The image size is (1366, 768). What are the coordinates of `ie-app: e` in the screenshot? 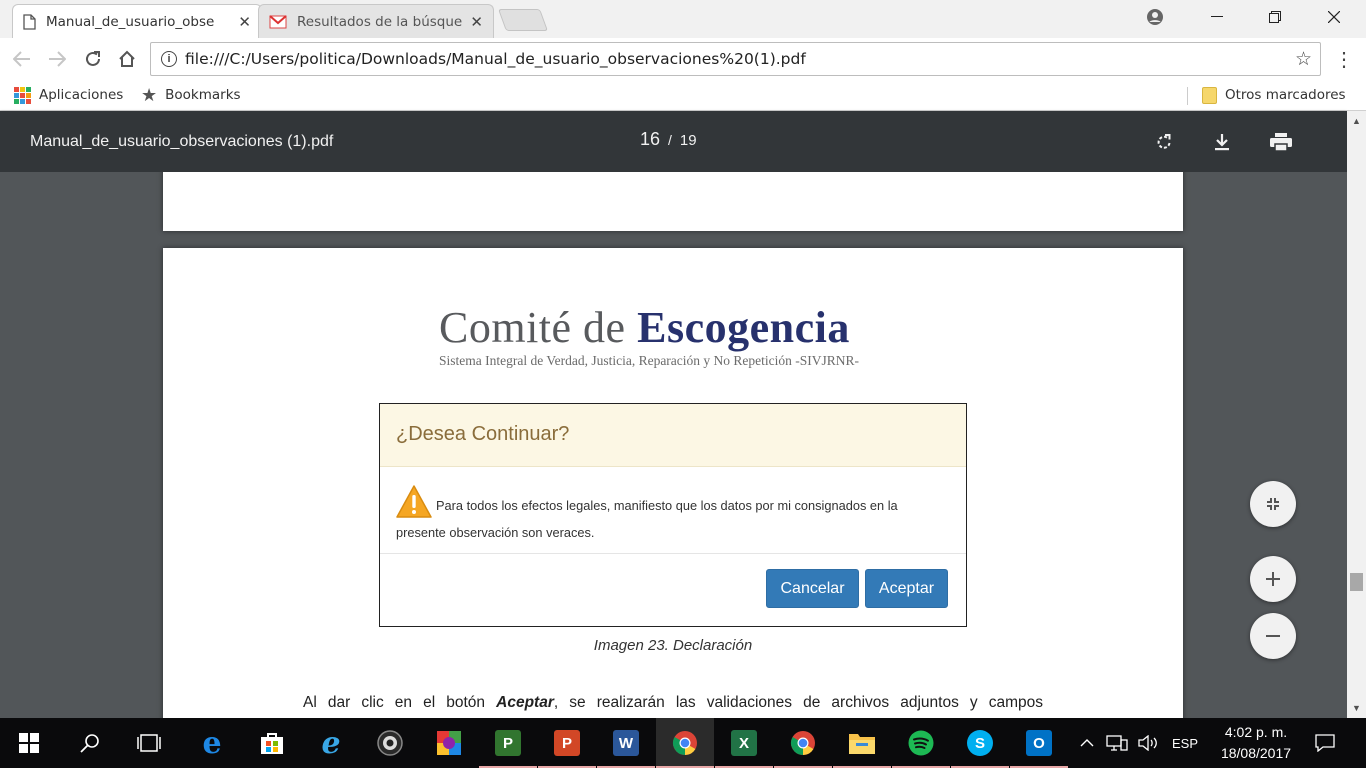 It's located at (331, 743).